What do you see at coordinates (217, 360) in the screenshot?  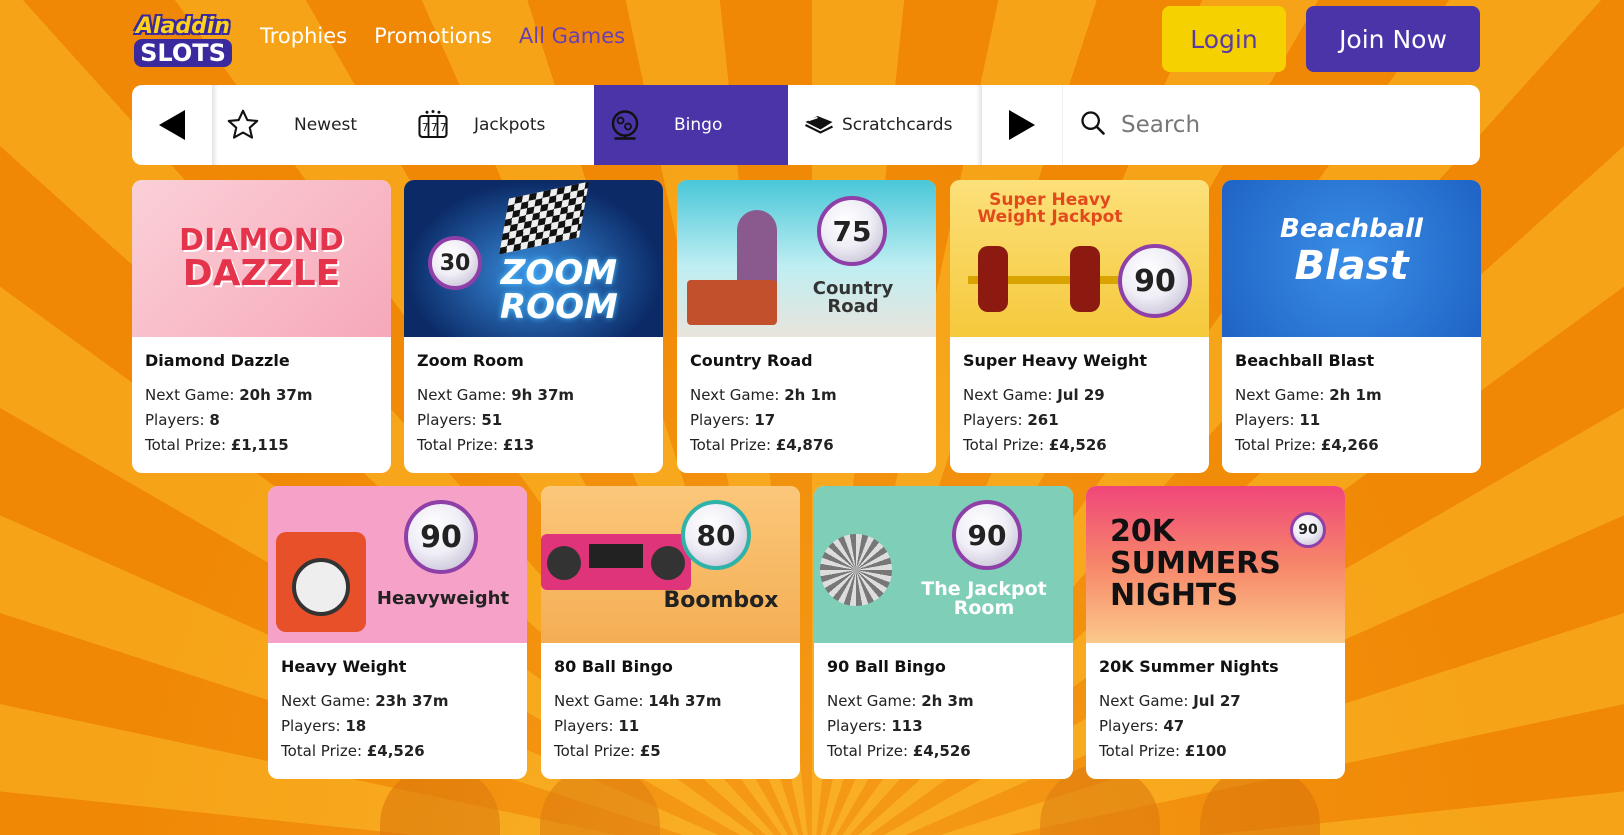 I see `game-title: Diamond Dazzle` at bounding box center [217, 360].